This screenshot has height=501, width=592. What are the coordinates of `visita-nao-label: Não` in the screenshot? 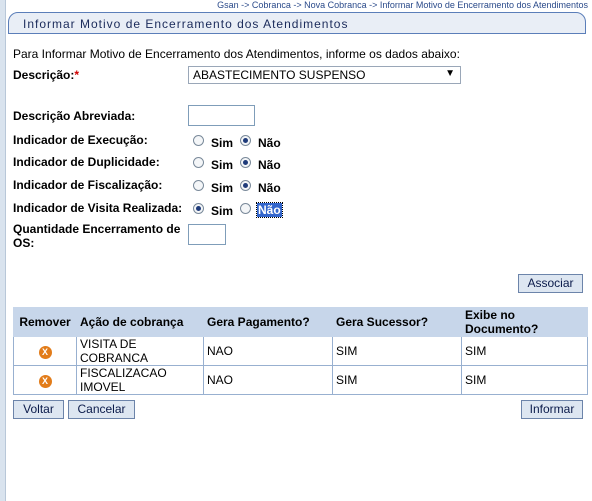 It's located at (269, 210).